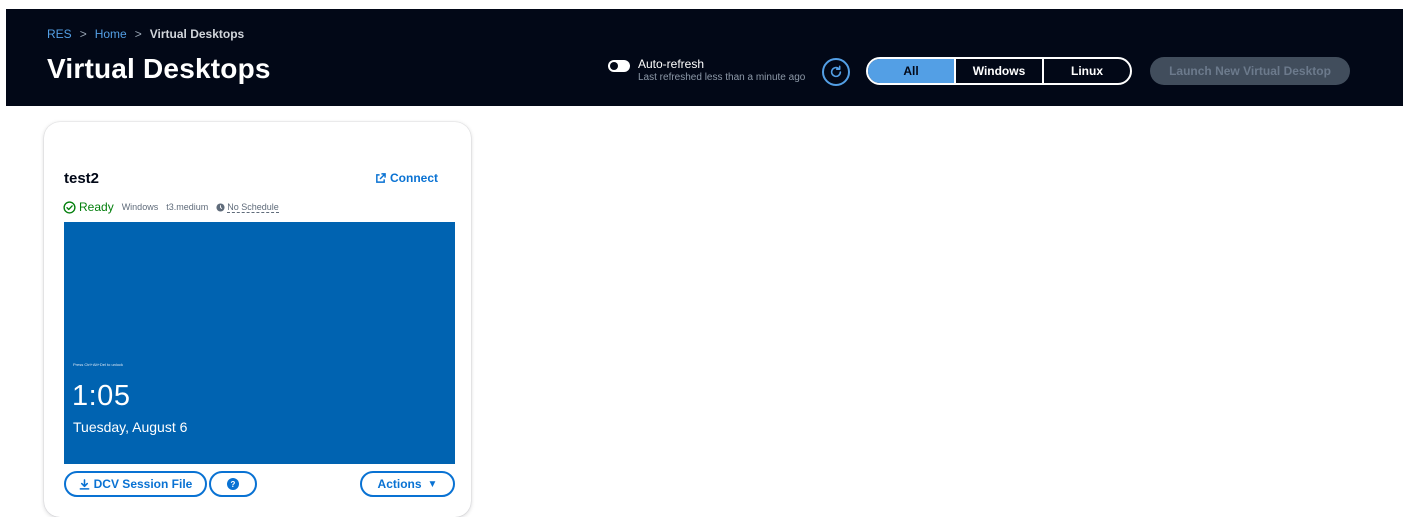 The height and width of the screenshot is (517, 1403). I want to click on auto-refresh-toggle, so click(619, 66).